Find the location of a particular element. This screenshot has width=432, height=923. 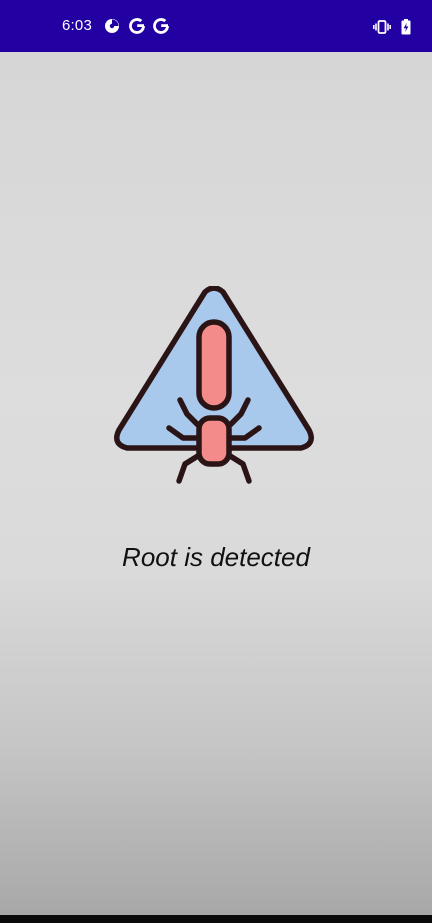

navigation-bar is located at coordinates (216, 919).